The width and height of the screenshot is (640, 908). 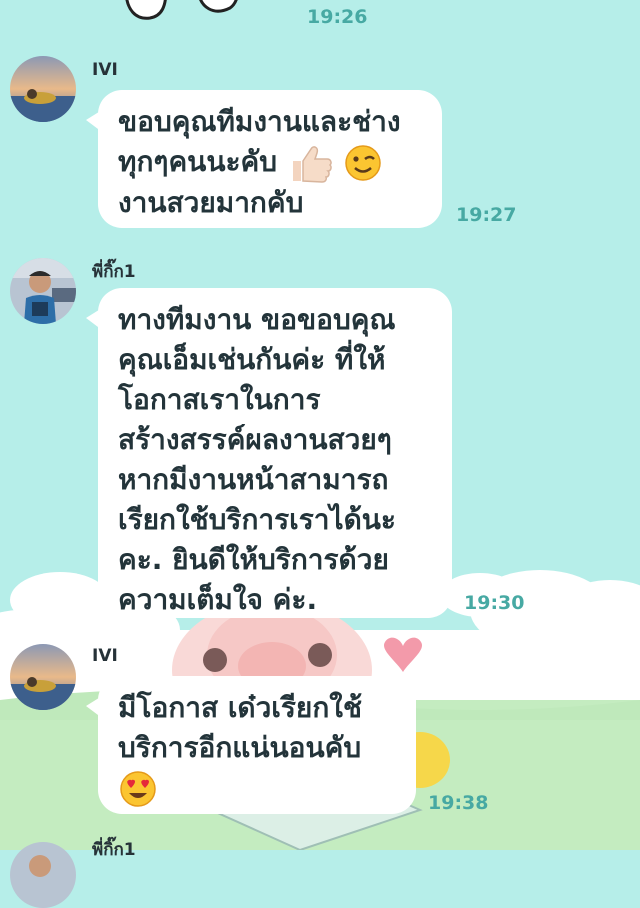 I want to click on thumbs-up-icon, so click(x=312, y=164).